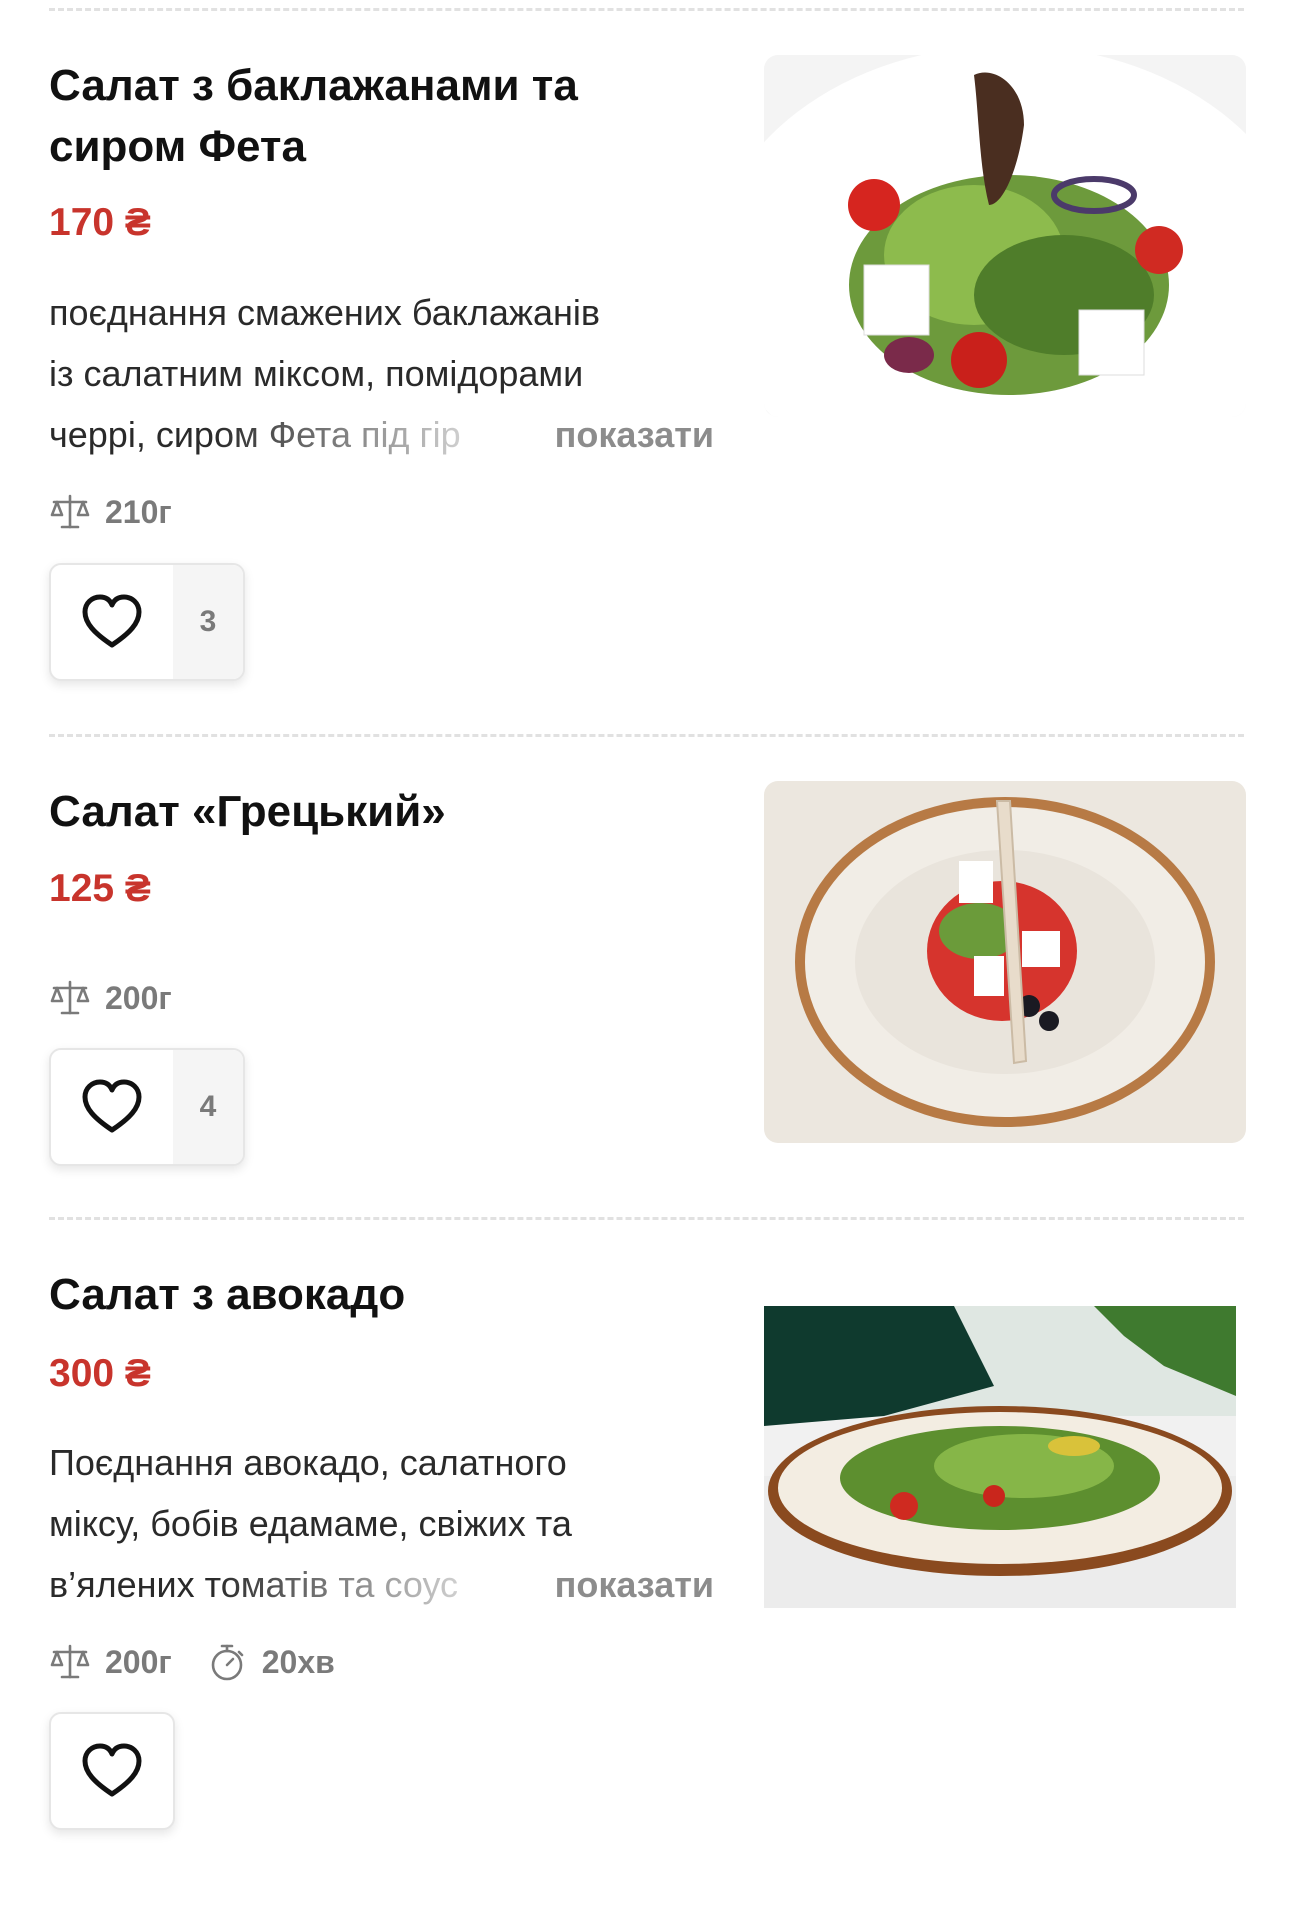 This screenshot has height=1911, width=1290. I want to click on item-title: Салат з баклажанами та сиром Фета, so click(389, 116).